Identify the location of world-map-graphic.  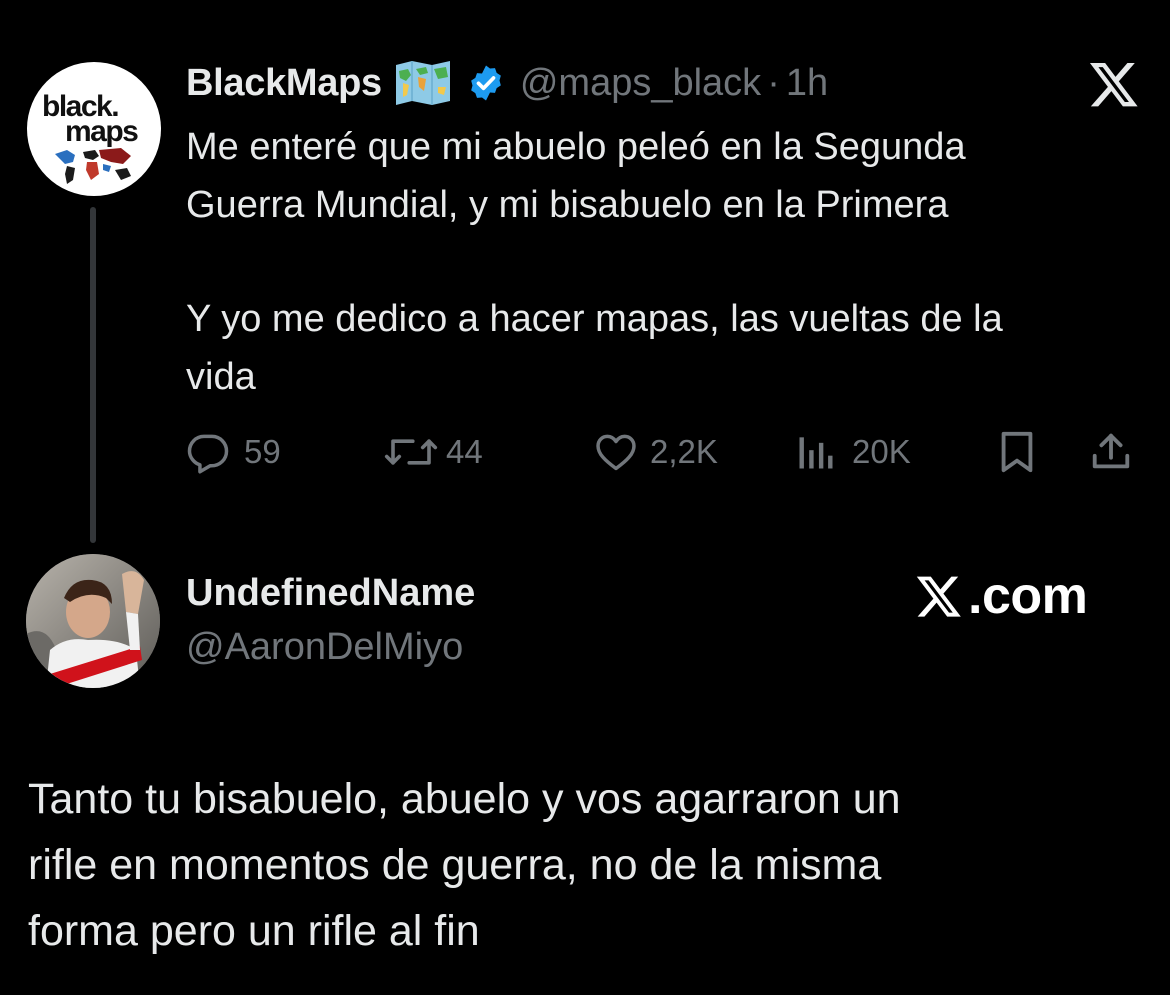
(93, 166).